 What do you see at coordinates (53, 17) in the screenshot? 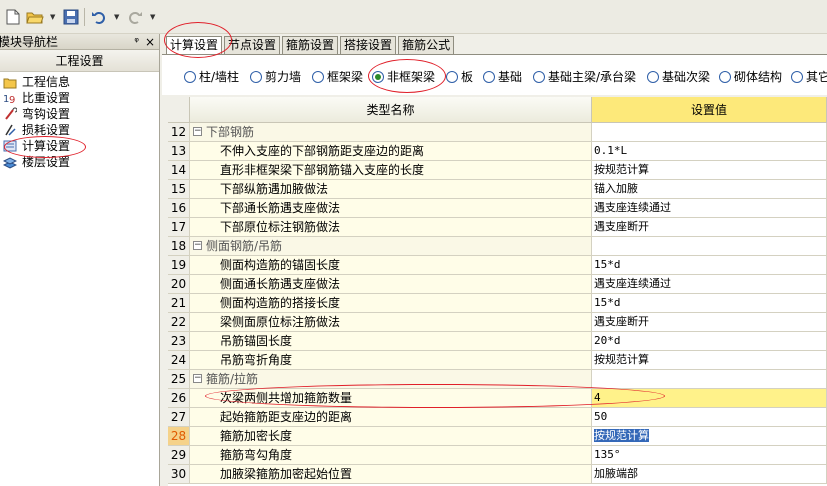
I see `open-dropdown-icon: ▼` at bounding box center [53, 17].